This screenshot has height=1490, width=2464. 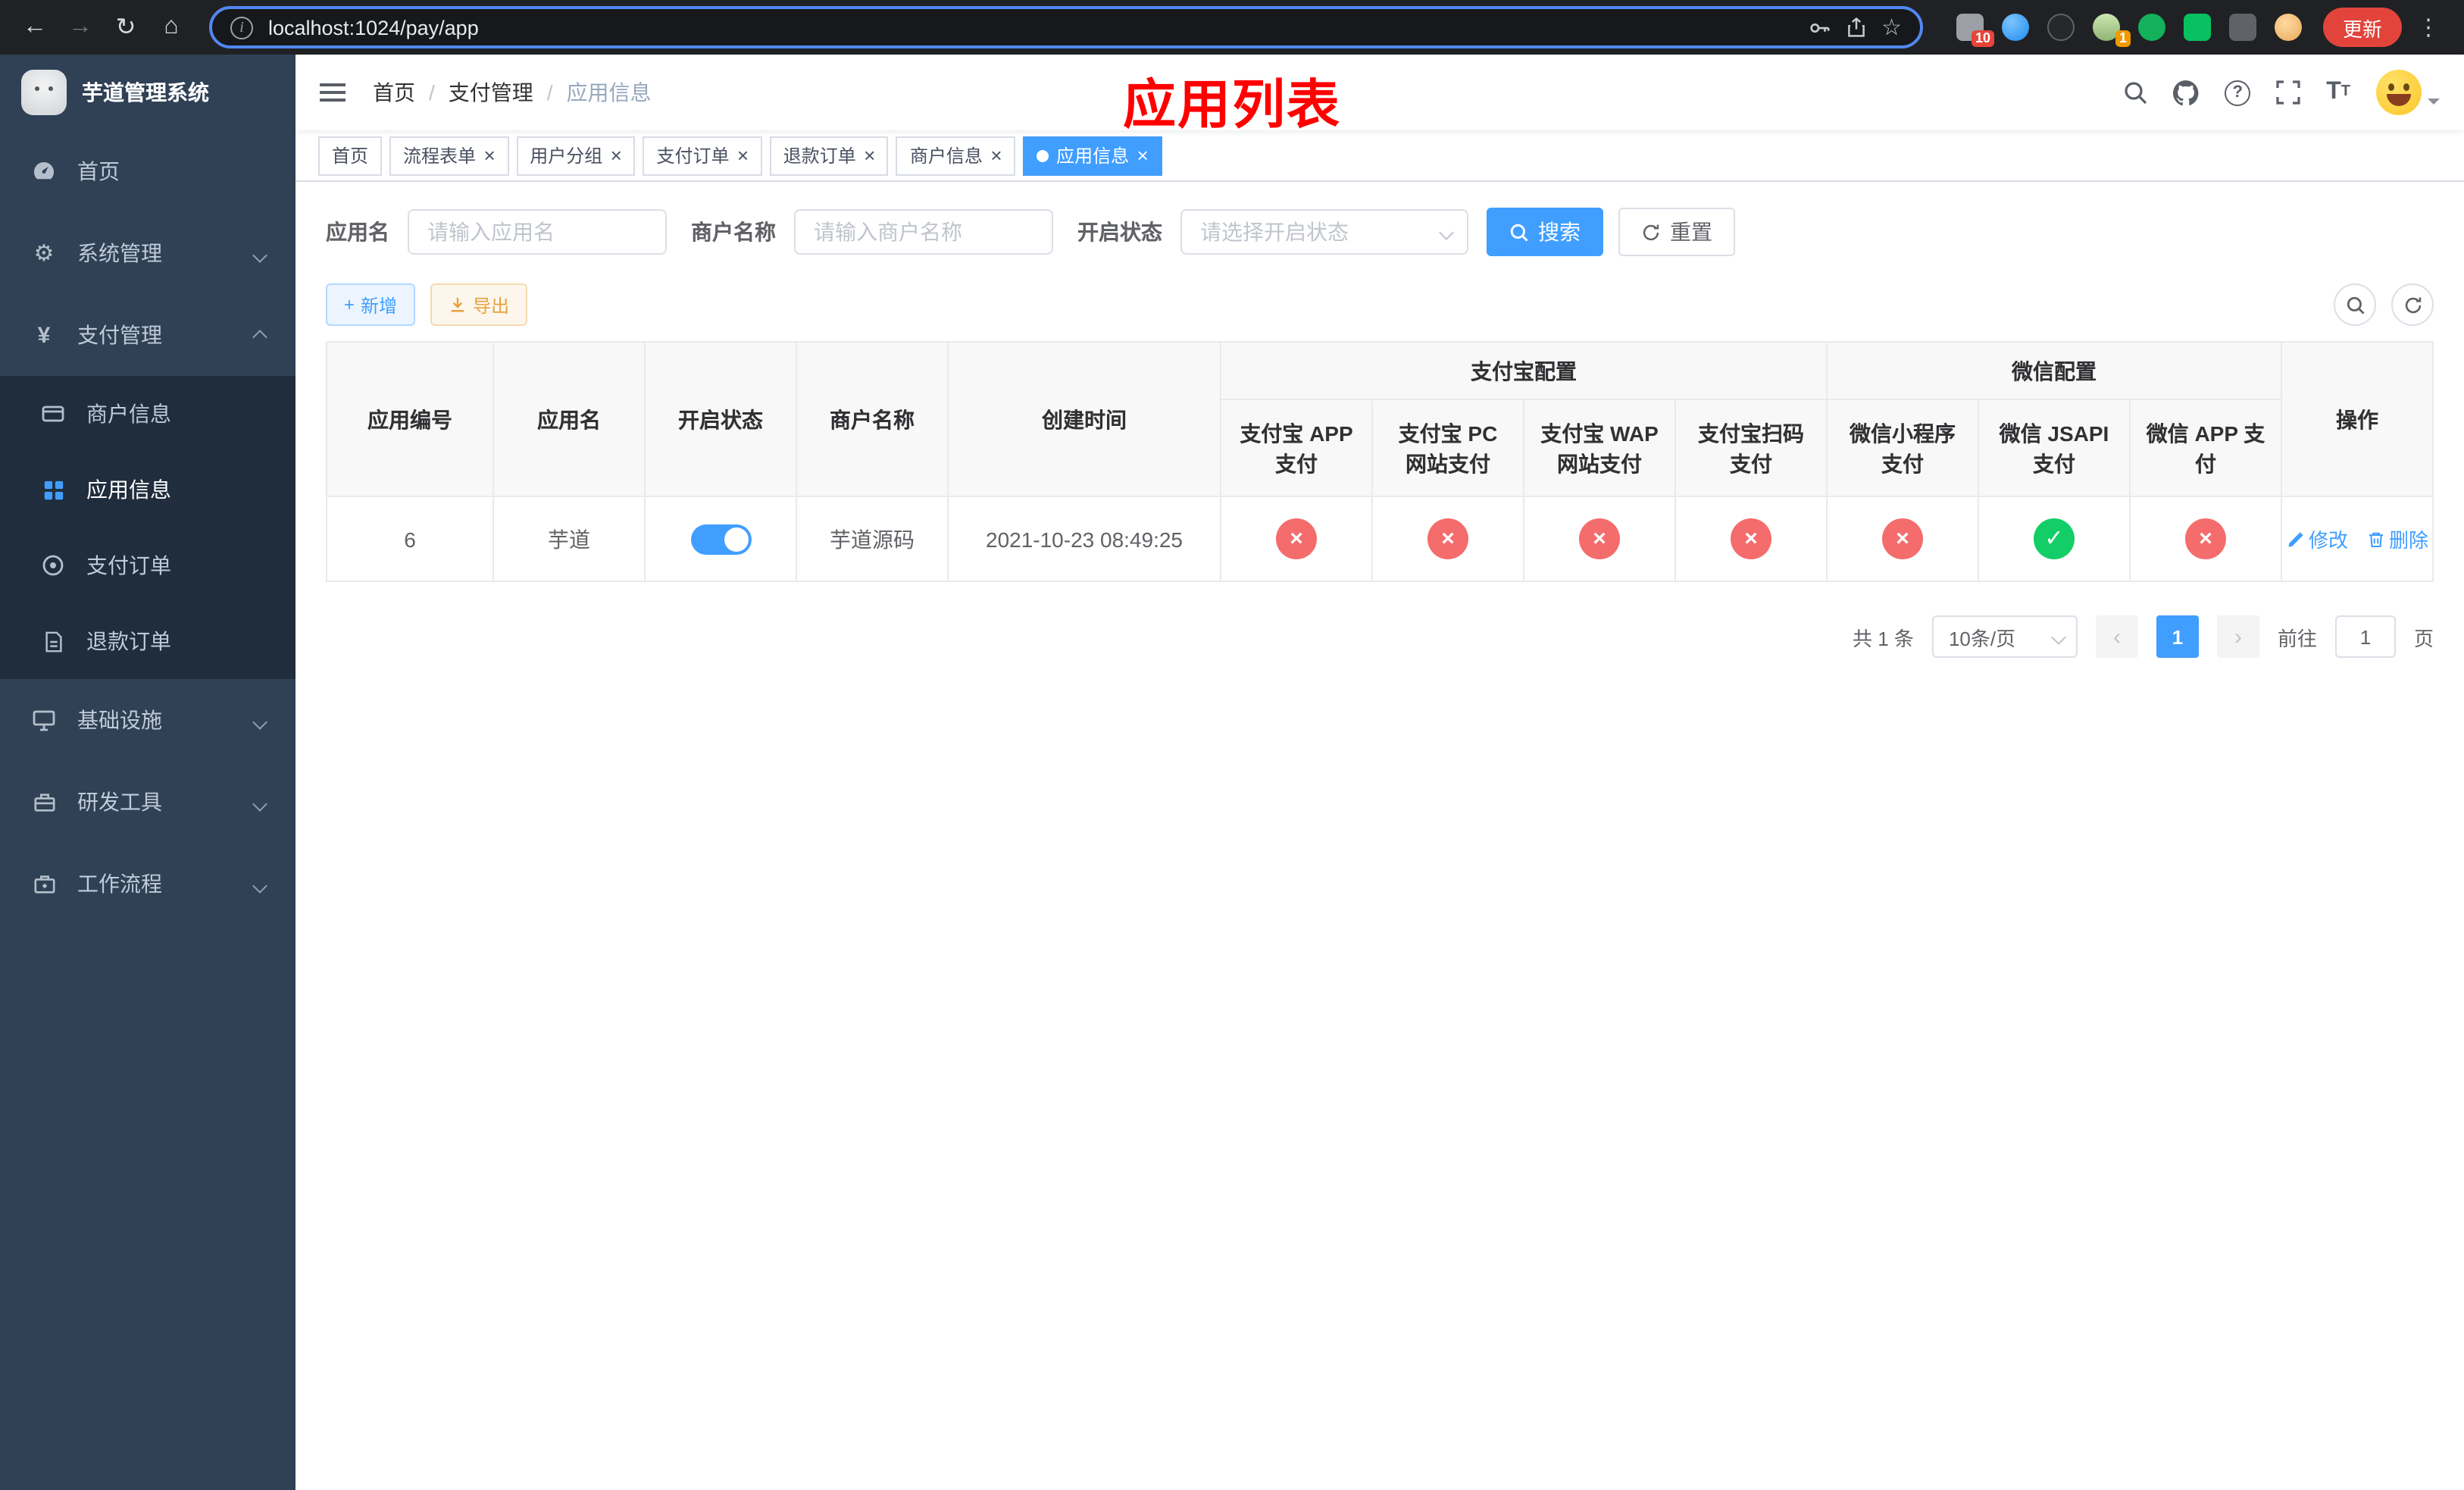 I want to click on status-select: 请选择开启状态, so click(x=1324, y=232).